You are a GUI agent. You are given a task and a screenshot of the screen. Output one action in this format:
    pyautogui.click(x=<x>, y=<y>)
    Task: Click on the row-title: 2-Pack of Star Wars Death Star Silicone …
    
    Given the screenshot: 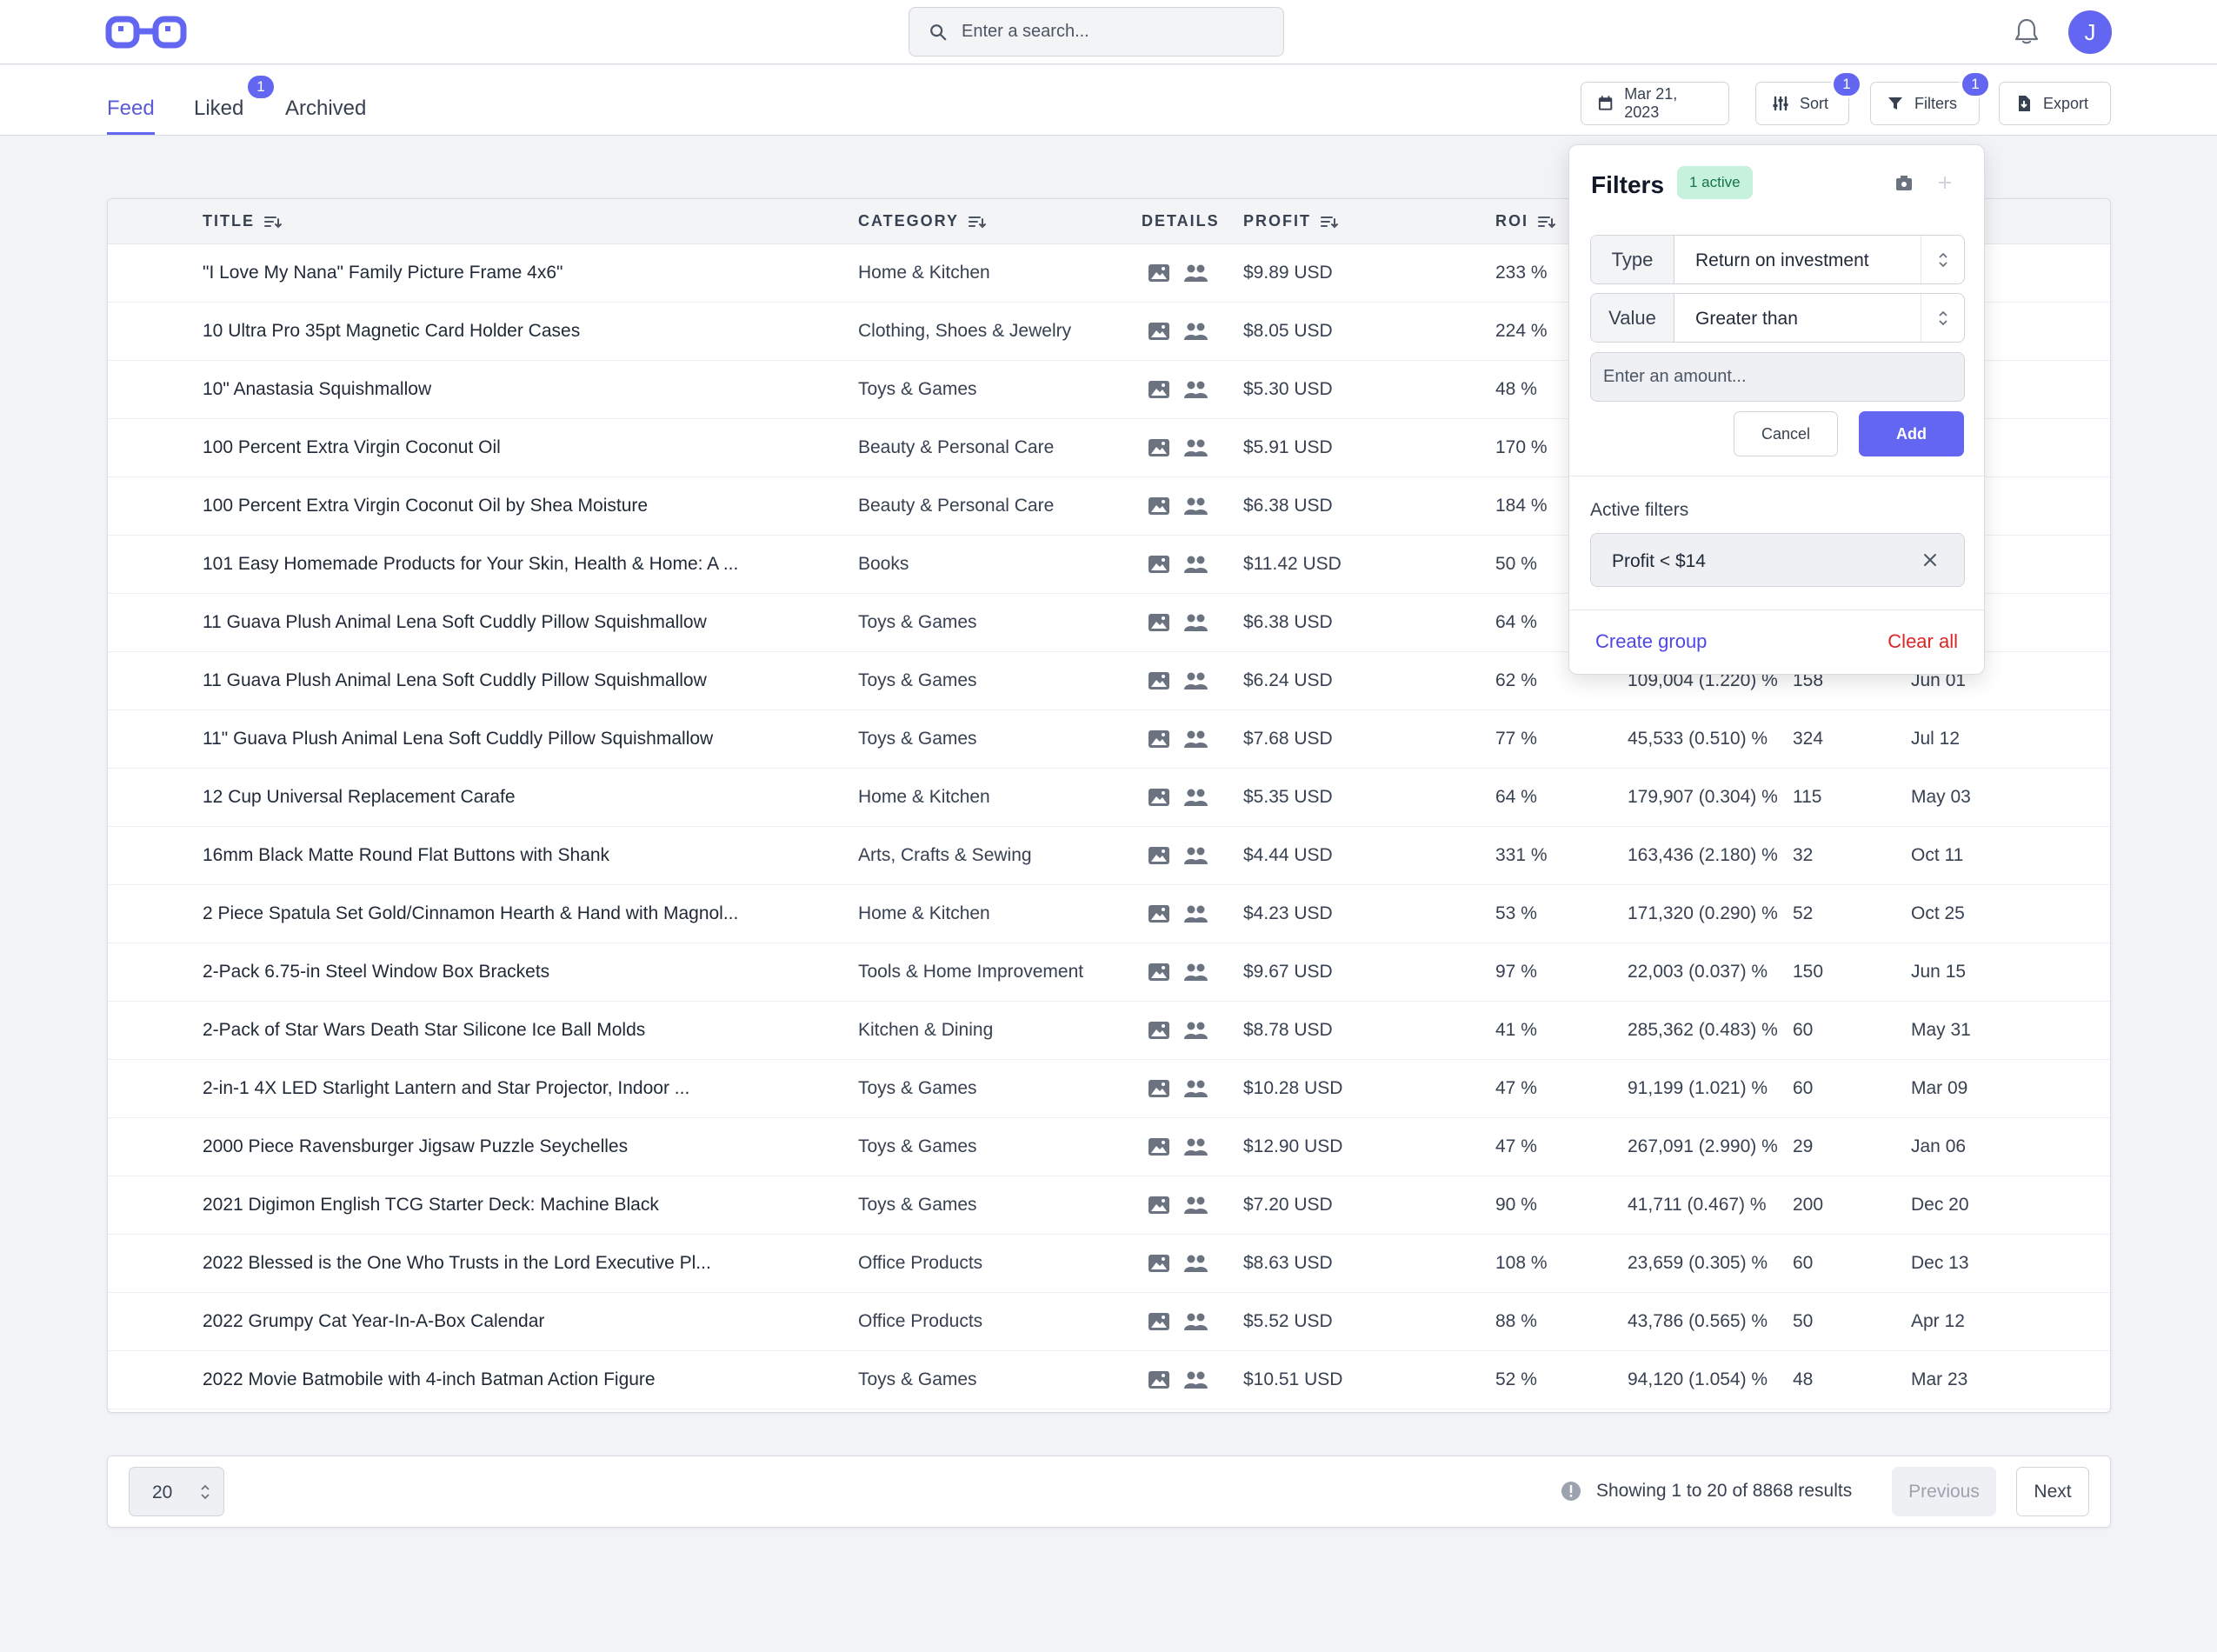 What is the action you would take?
    pyautogui.click(x=424, y=1030)
    